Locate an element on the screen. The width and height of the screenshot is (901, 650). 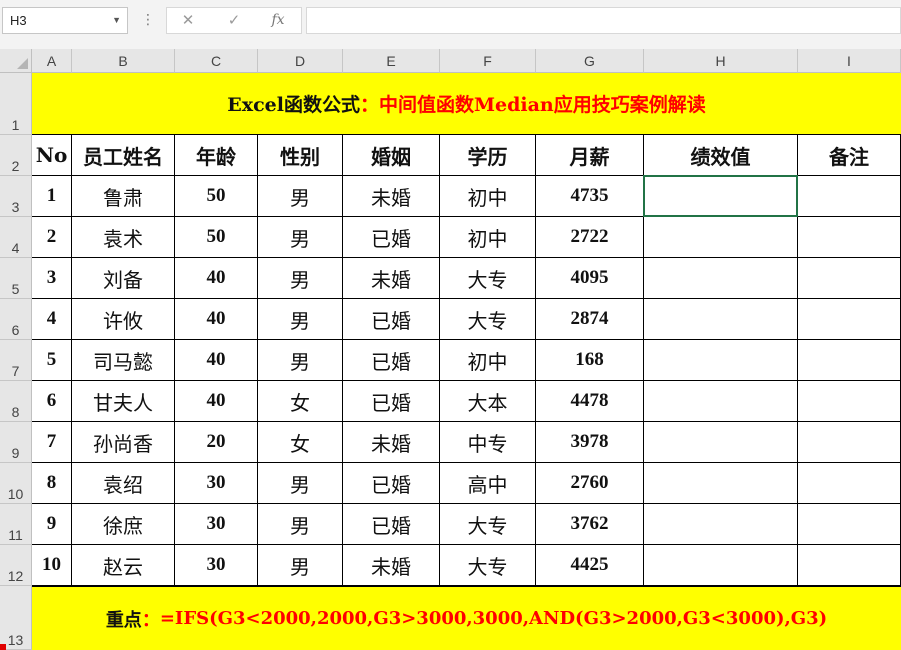
header-cell: 年龄 is located at coordinates (216, 155).